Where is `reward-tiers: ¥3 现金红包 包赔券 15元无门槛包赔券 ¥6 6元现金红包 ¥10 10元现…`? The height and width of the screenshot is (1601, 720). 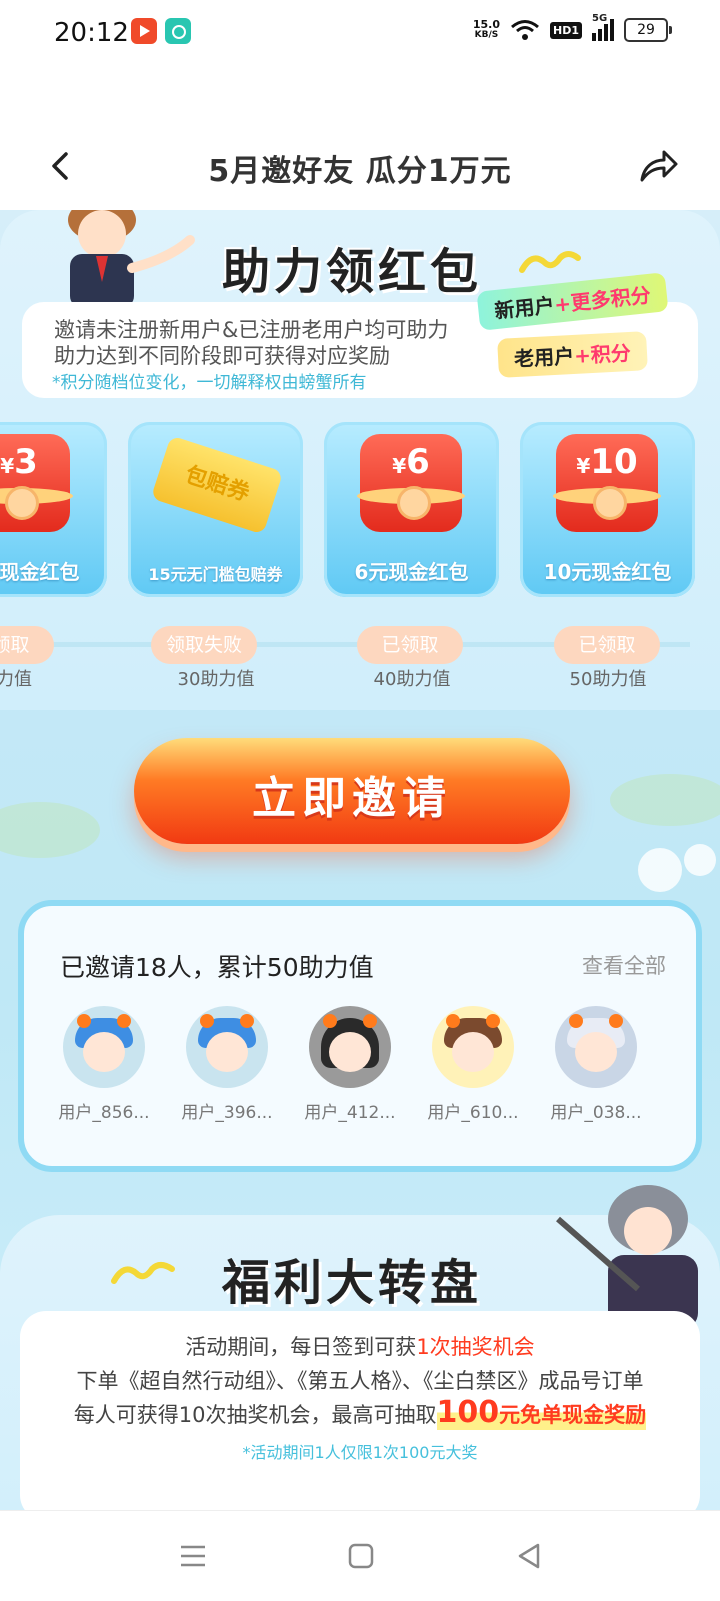 reward-tiers: ¥3 现金红包 包赔券 15元无门槛包赔券 ¥6 6元现金红包 ¥10 10元现… is located at coordinates (360, 512).